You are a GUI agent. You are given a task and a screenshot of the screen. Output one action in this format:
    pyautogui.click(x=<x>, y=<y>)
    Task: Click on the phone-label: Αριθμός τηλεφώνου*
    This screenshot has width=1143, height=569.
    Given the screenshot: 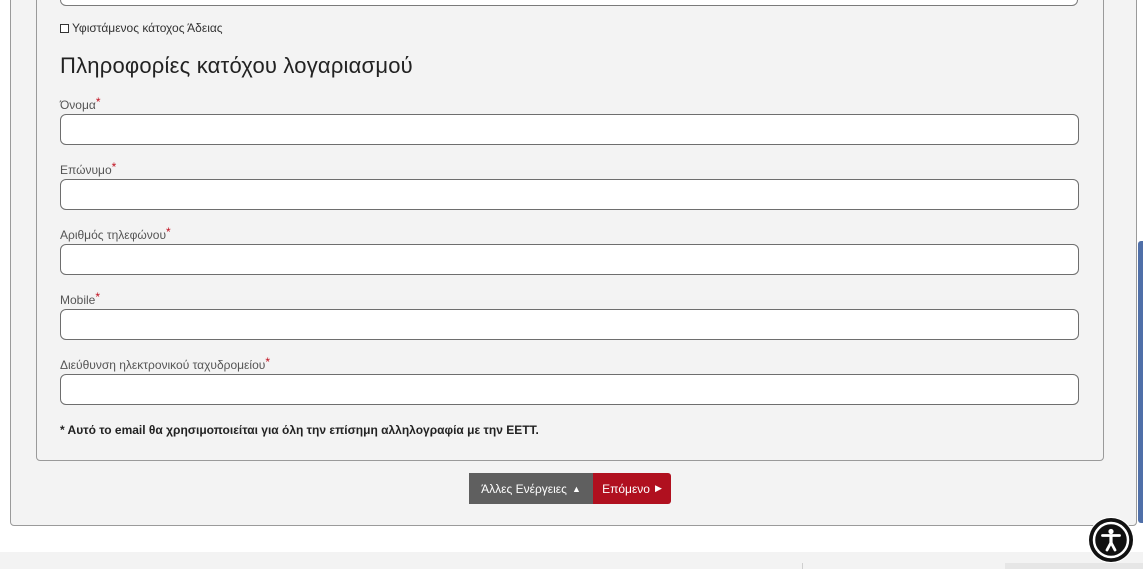 What is the action you would take?
    pyautogui.click(x=115, y=233)
    